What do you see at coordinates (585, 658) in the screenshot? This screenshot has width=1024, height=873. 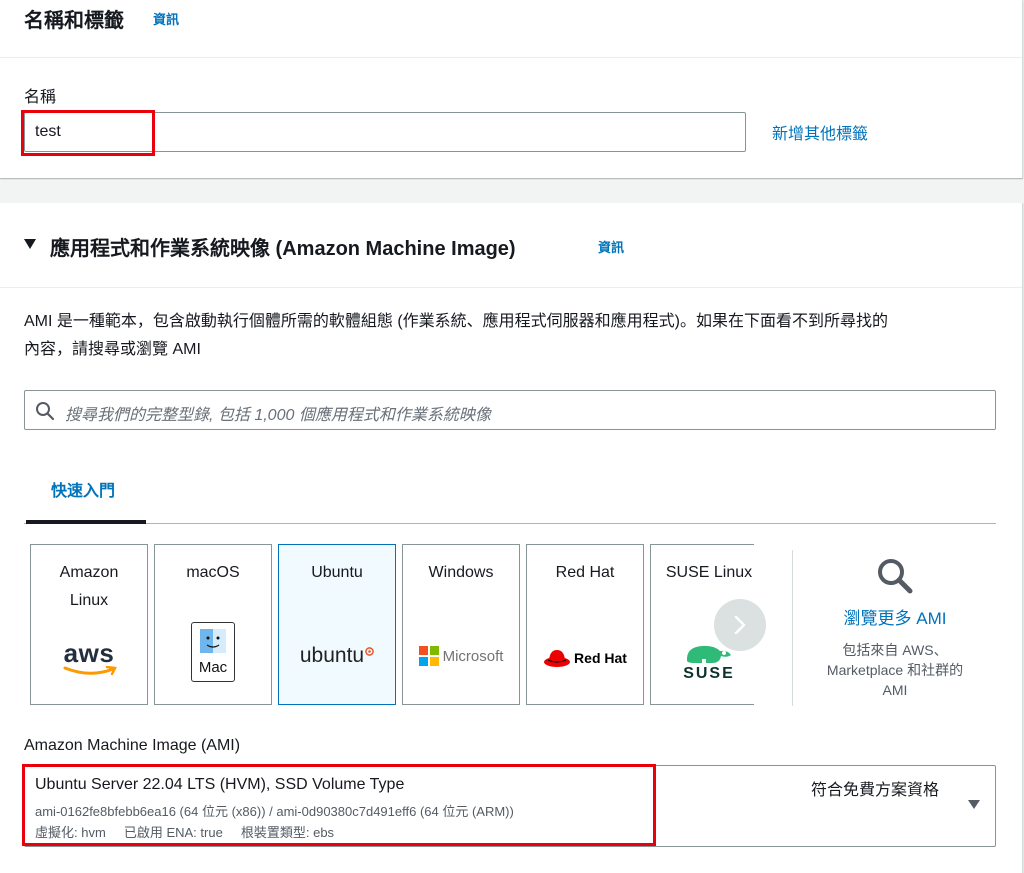 I see `redhat-logo-icon: Red Hat` at bounding box center [585, 658].